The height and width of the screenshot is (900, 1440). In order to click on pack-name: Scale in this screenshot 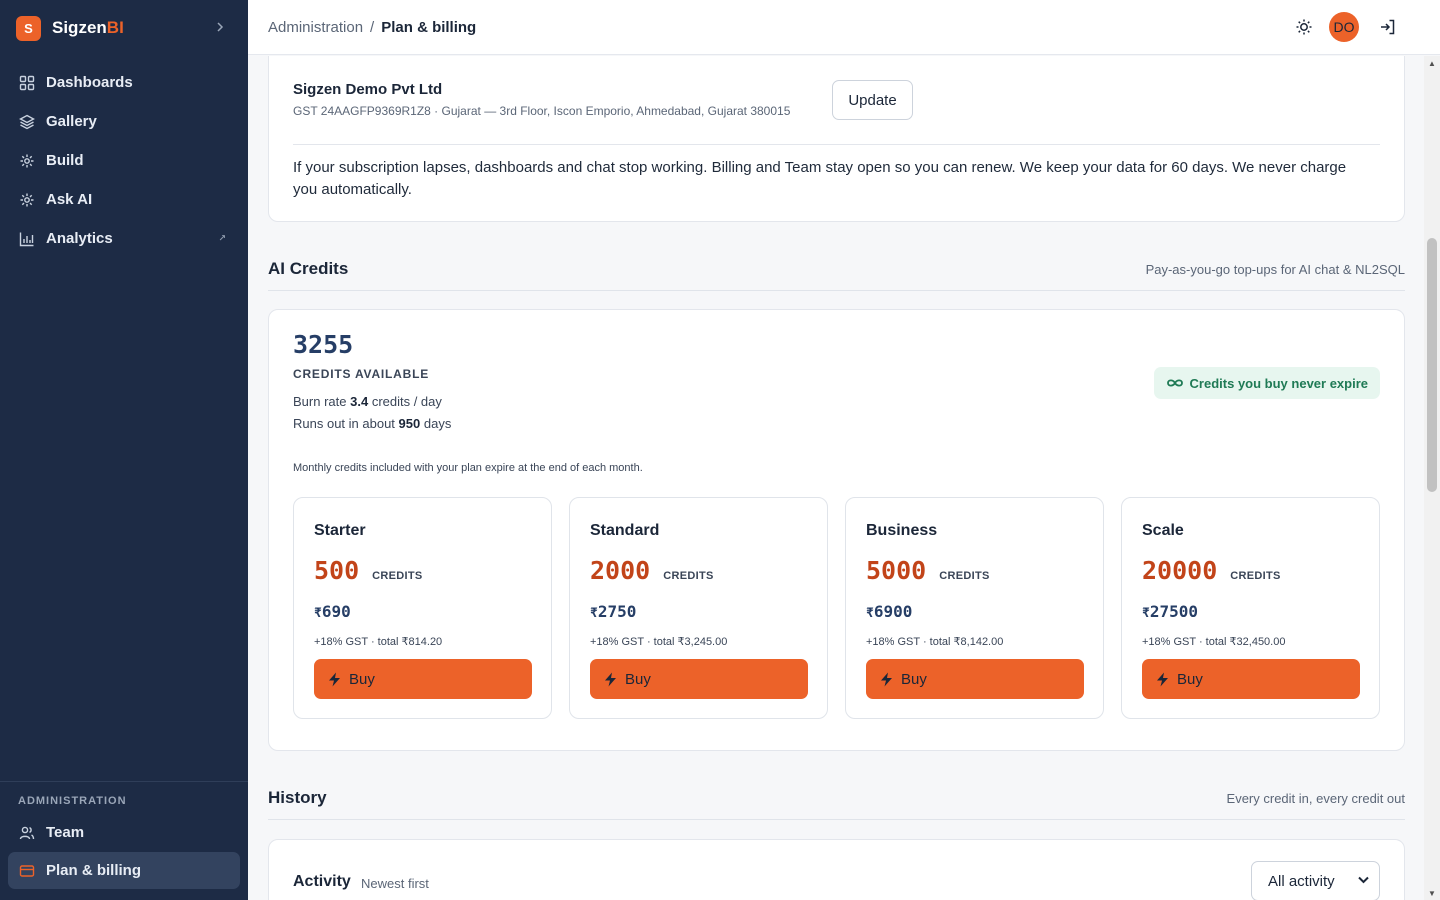, I will do `click(1163, 530)`.